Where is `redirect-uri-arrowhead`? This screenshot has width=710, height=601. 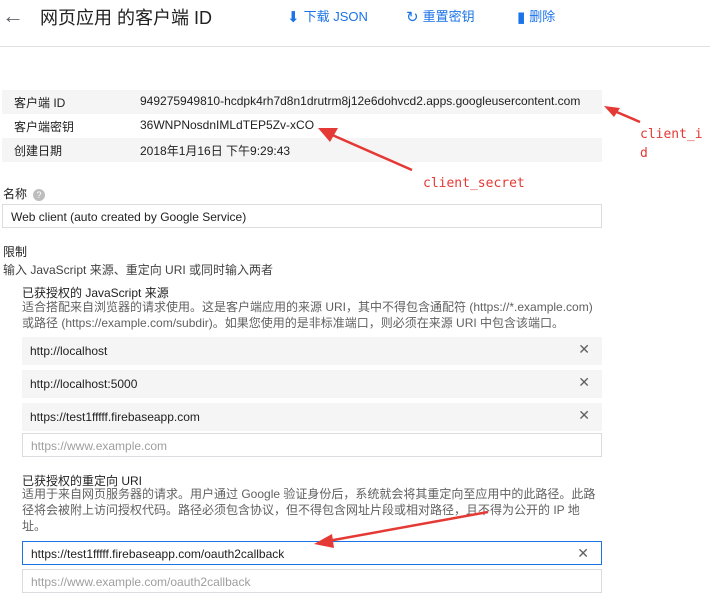
redirect-uri-arrowhead is located at coordinates (324, 541).